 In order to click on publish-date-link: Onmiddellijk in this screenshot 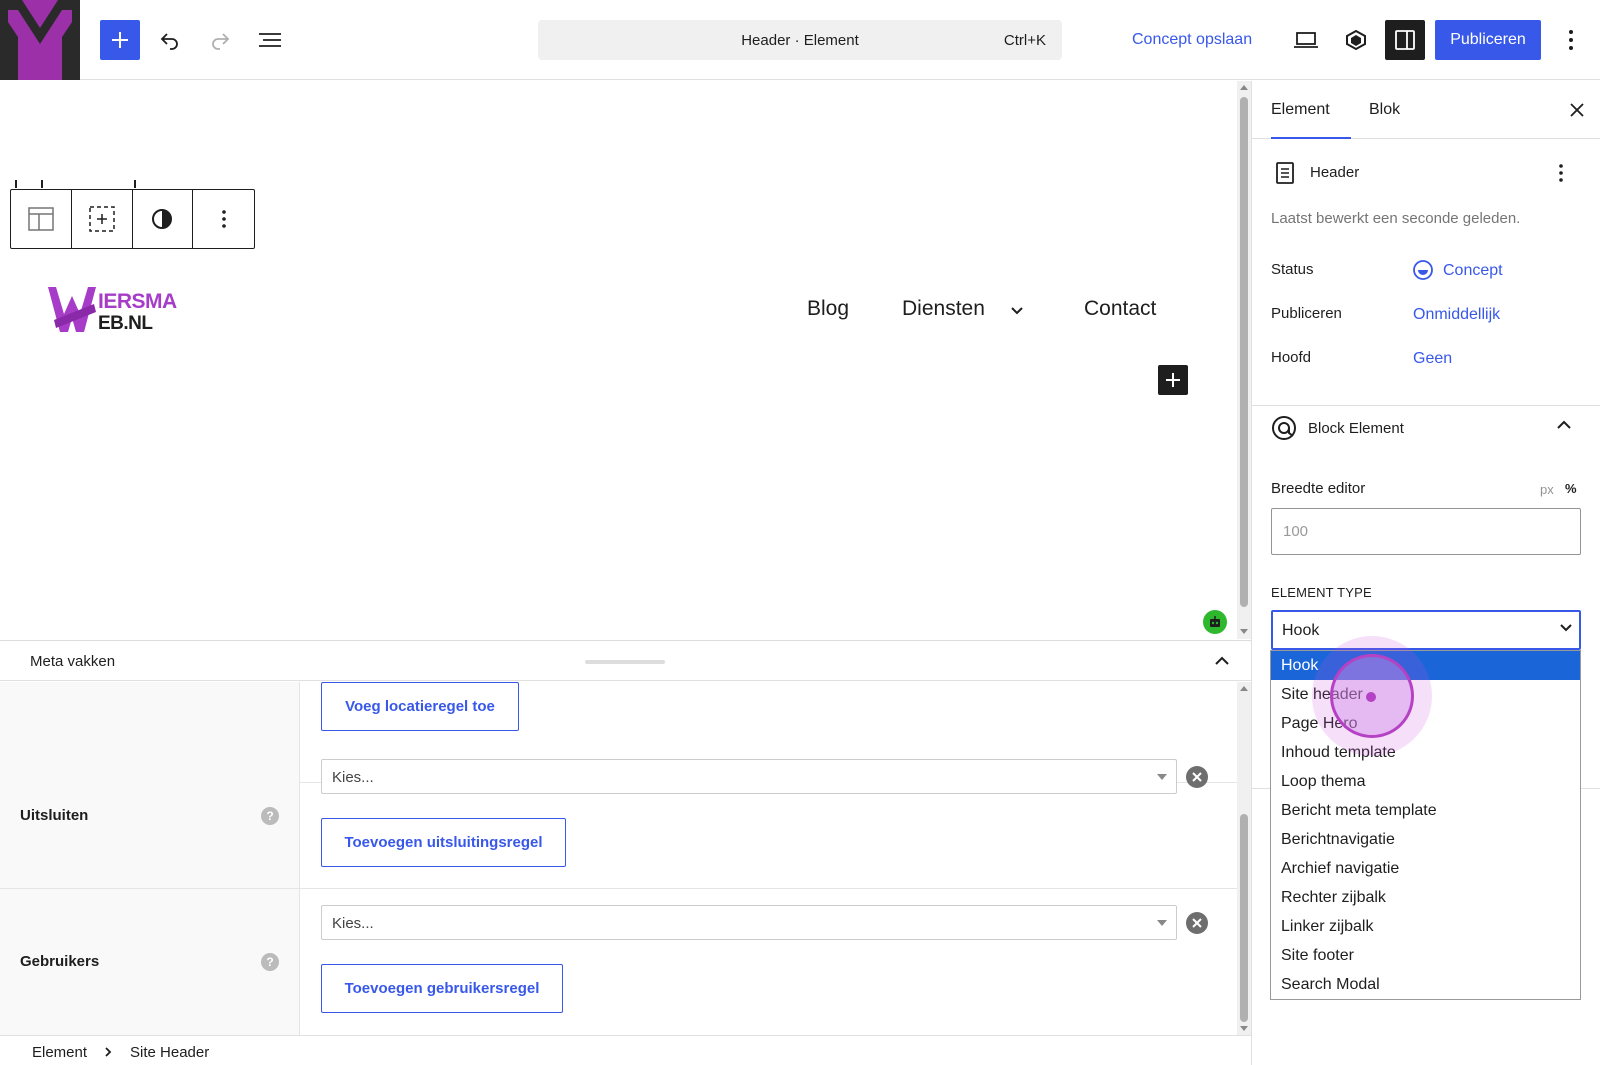, I will do `click(1456, 315)`.